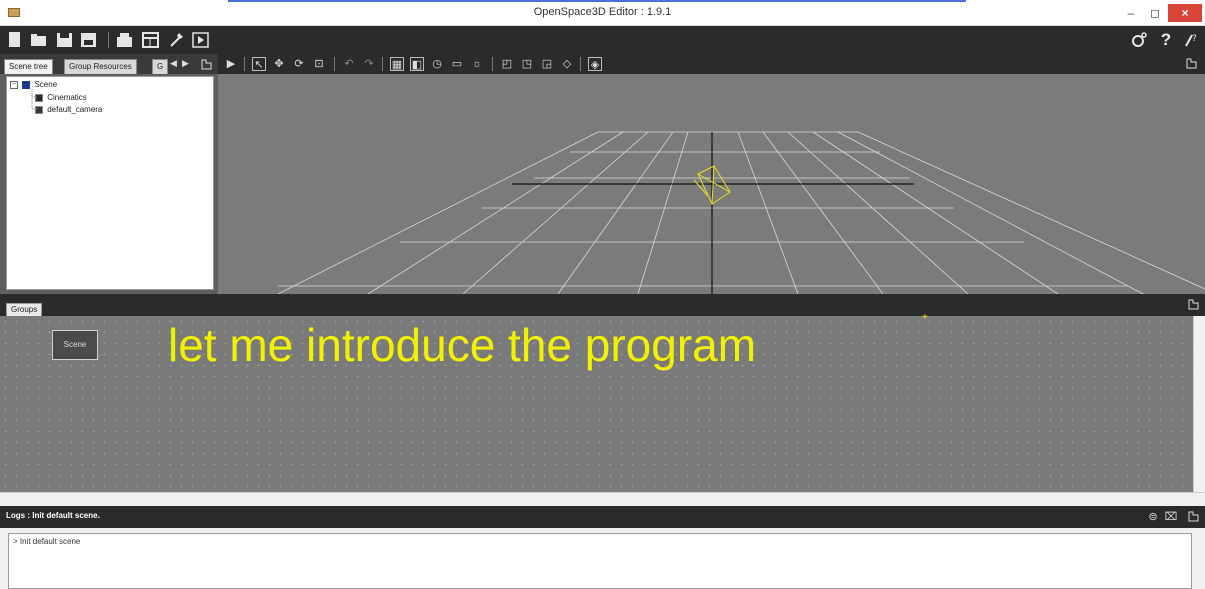 The height and width of the screenshot is (589, 1205). What do you see at coordinates (602, 40) in the screenshot?
I see `main-toolbar: ? ?` at bounding box center [602, 40].